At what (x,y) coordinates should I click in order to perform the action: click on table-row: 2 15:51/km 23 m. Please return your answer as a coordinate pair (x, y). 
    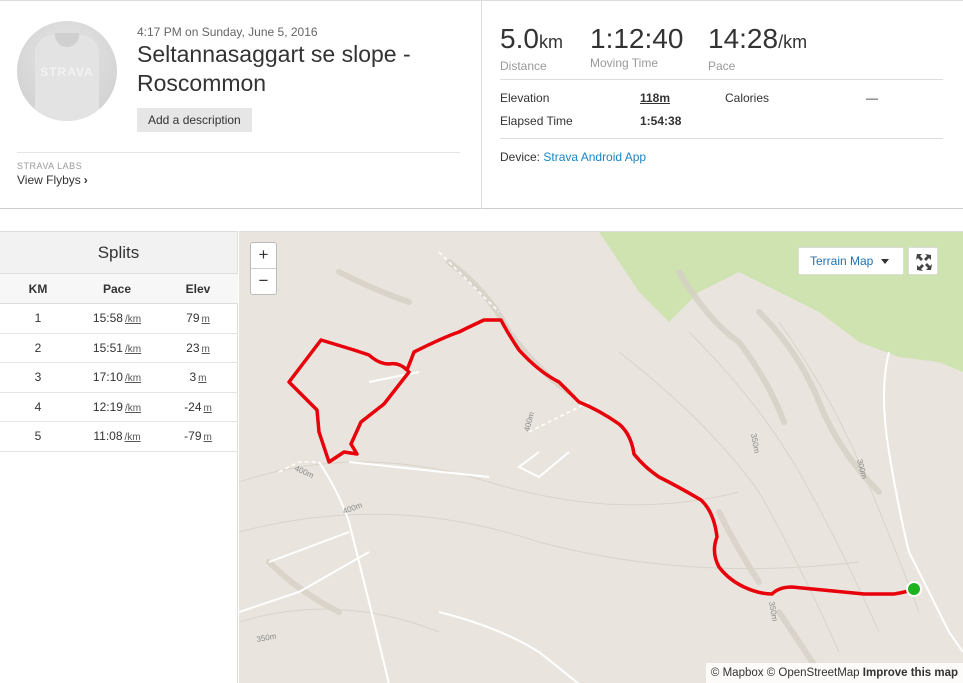
    Looking at the image, I should click on (119, 348).